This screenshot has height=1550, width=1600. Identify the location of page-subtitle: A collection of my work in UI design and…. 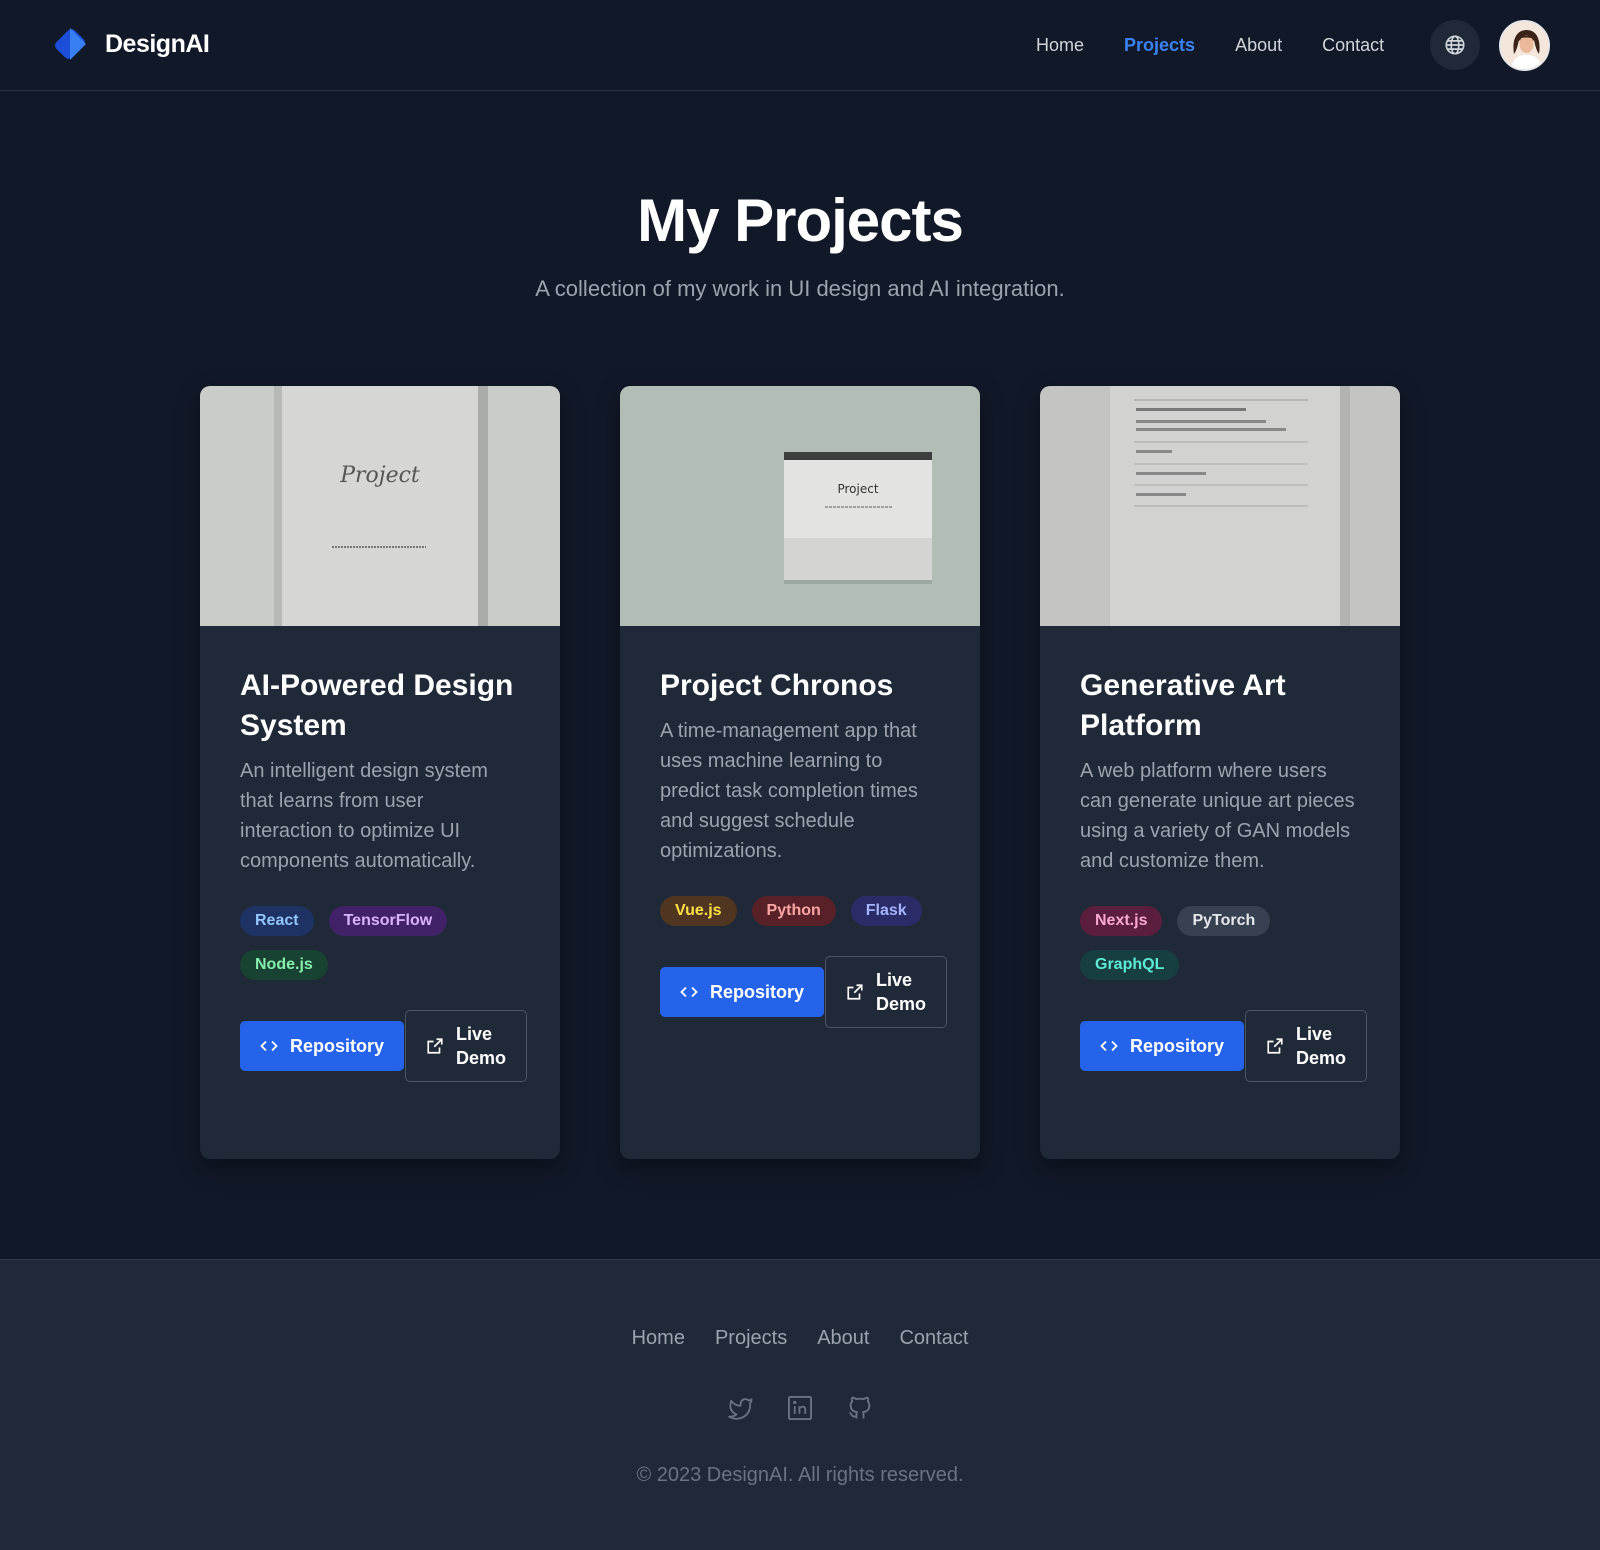
(800, 288).